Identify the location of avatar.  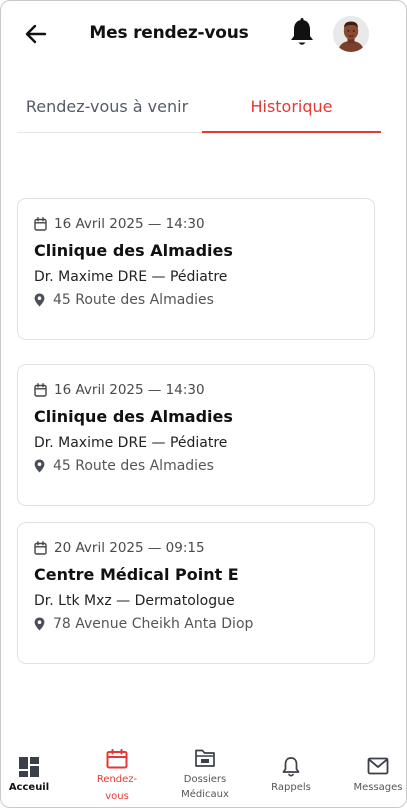
(351, 34).